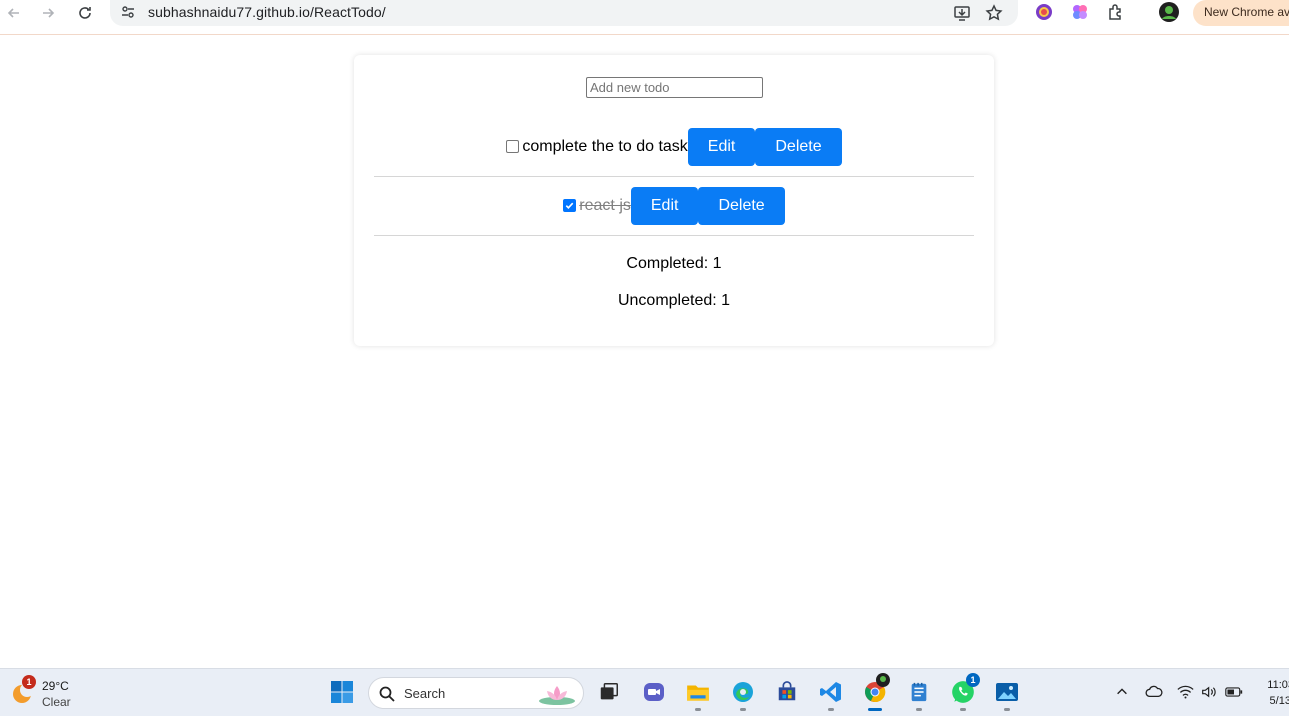 Image resolution: width=1289 pixels, height=716 pixels. Describe the element at coordinates (1007, 694) in the screenshot. I see `photos-icon` at that location.